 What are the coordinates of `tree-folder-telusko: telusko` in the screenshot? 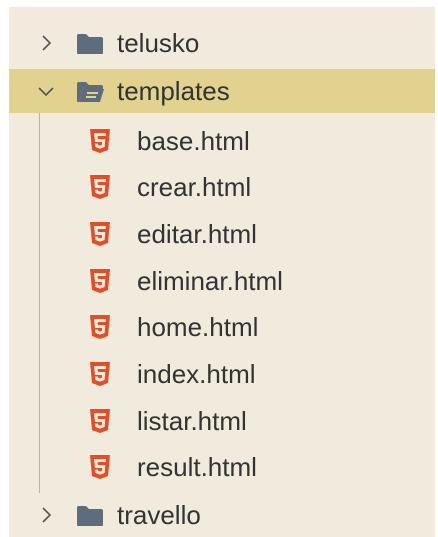 It's located at (222, 43).